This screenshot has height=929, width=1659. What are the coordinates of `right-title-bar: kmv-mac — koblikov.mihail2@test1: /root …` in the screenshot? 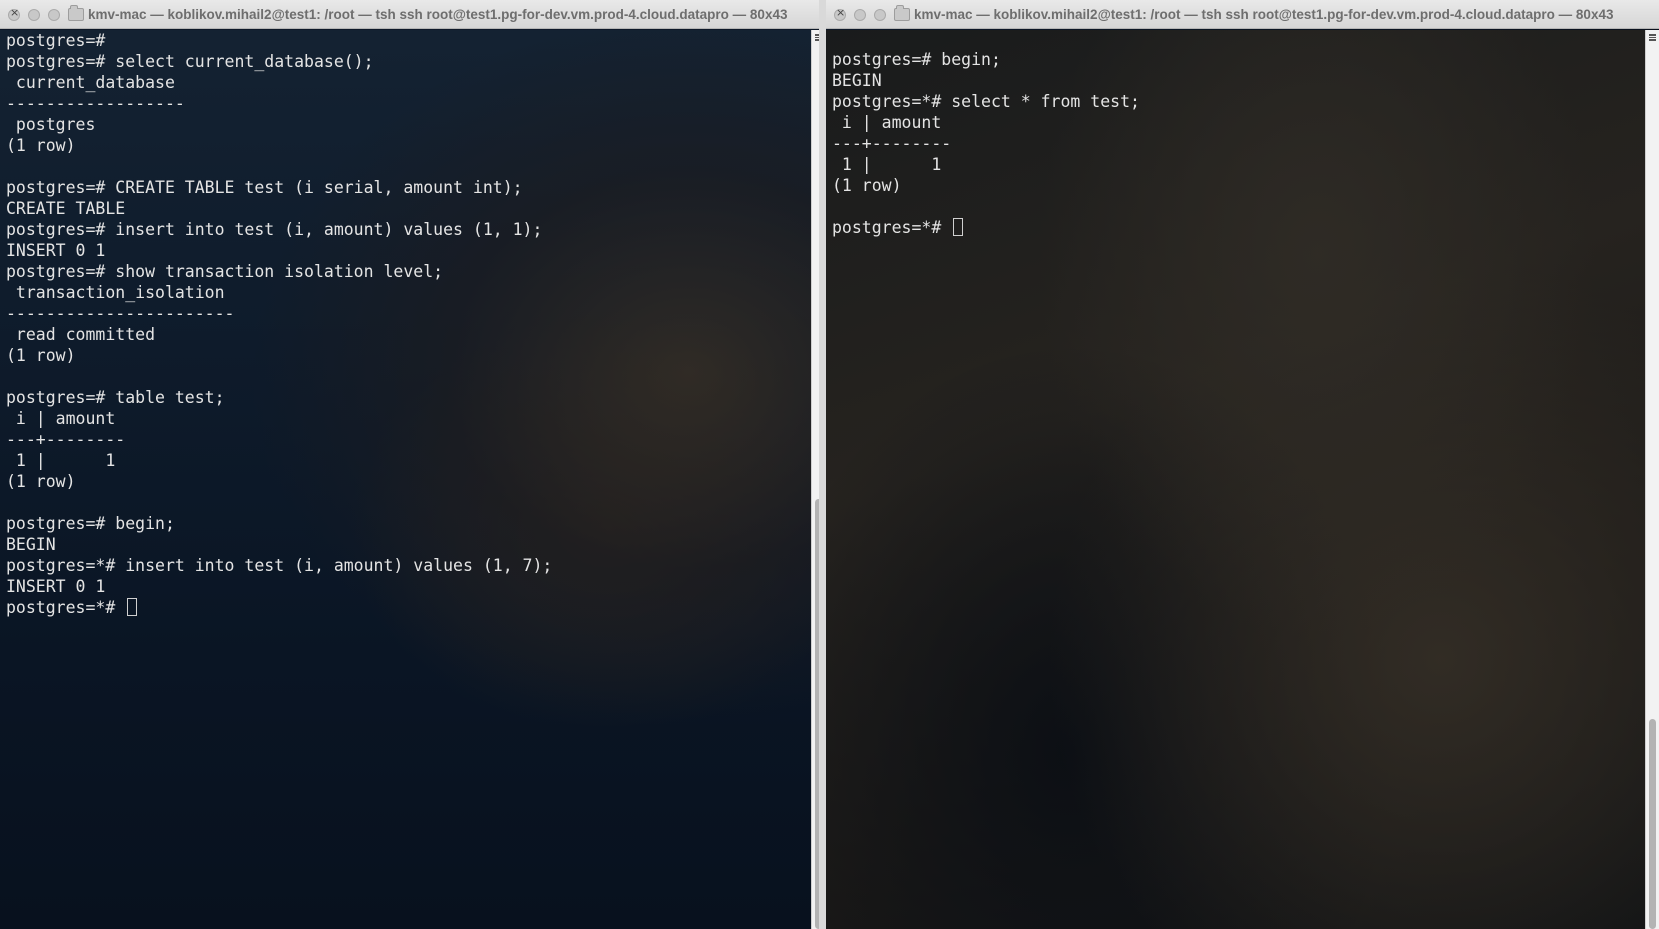 It's located at (1242, 14).